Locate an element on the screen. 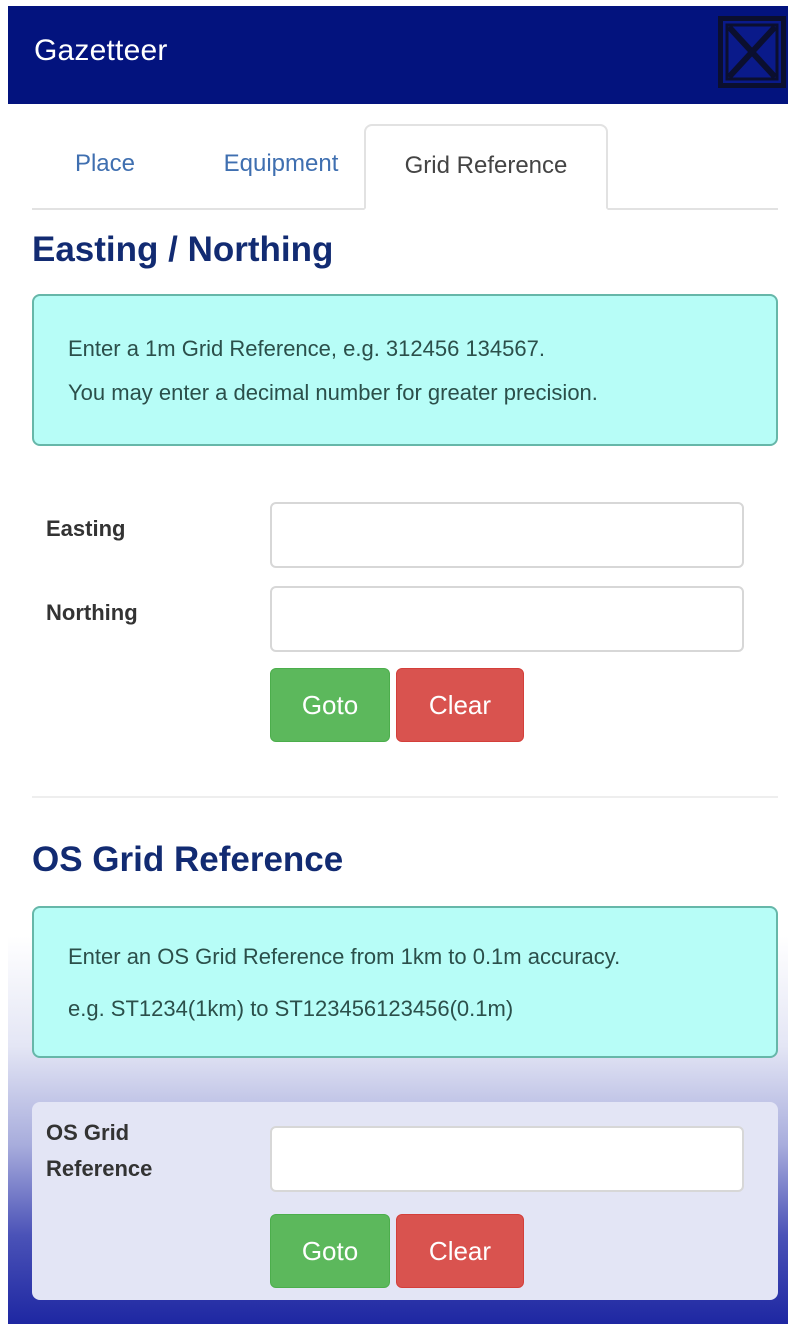 The height and width of the screenshot is (1331, 795). info-text: e.g. ST1234(1km) to ST123456123456(0.1m) is located at coordinates (291, 1008).